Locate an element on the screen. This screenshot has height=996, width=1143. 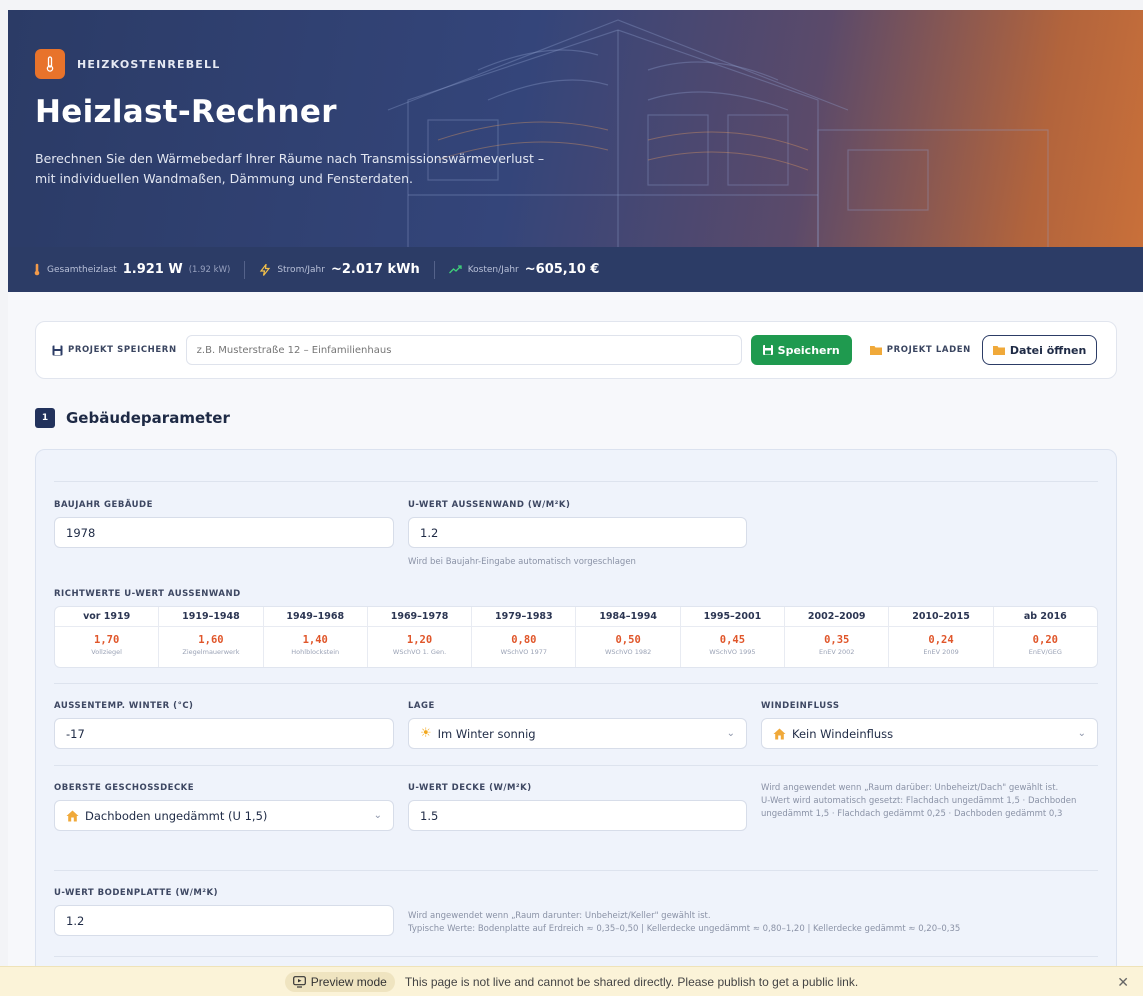
stat-value: ~2.017 kWh is located at coordinates (375, 269).